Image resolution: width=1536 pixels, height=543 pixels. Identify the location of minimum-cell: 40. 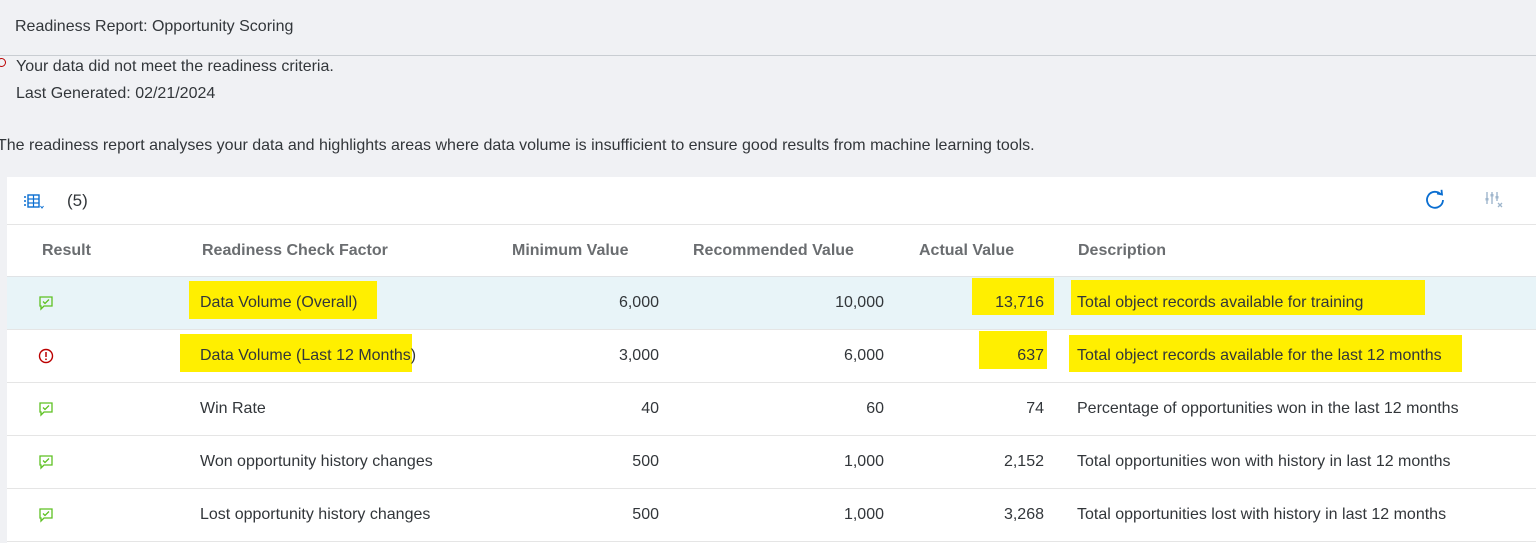
(650, 408).